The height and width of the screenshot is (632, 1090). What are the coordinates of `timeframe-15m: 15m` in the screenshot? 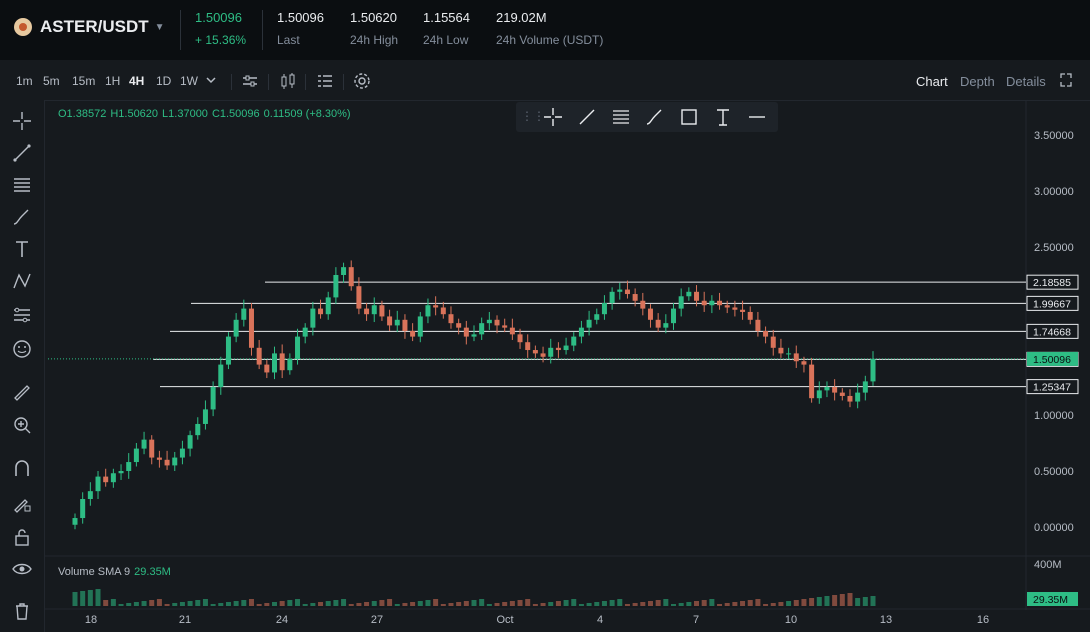 It's located at (83, 81).